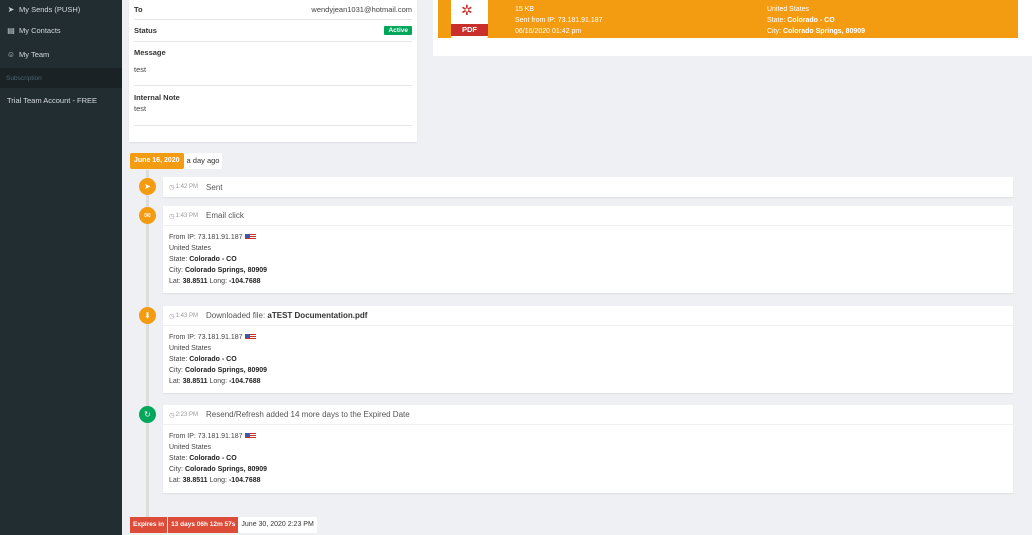 This screenshot has width=1032, height=535. Describe the element at coordinates (145, 30) in the screenshot. I see `status-label: Status` at that location.